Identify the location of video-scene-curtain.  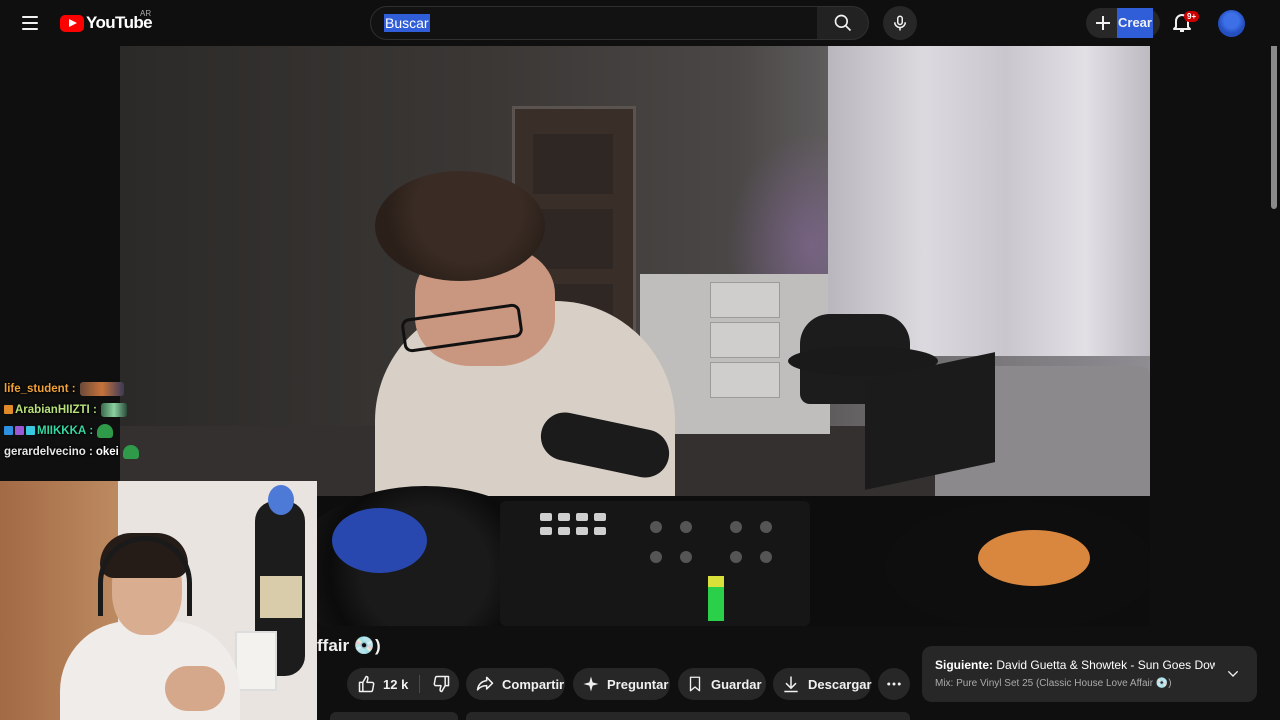
(989, 201).